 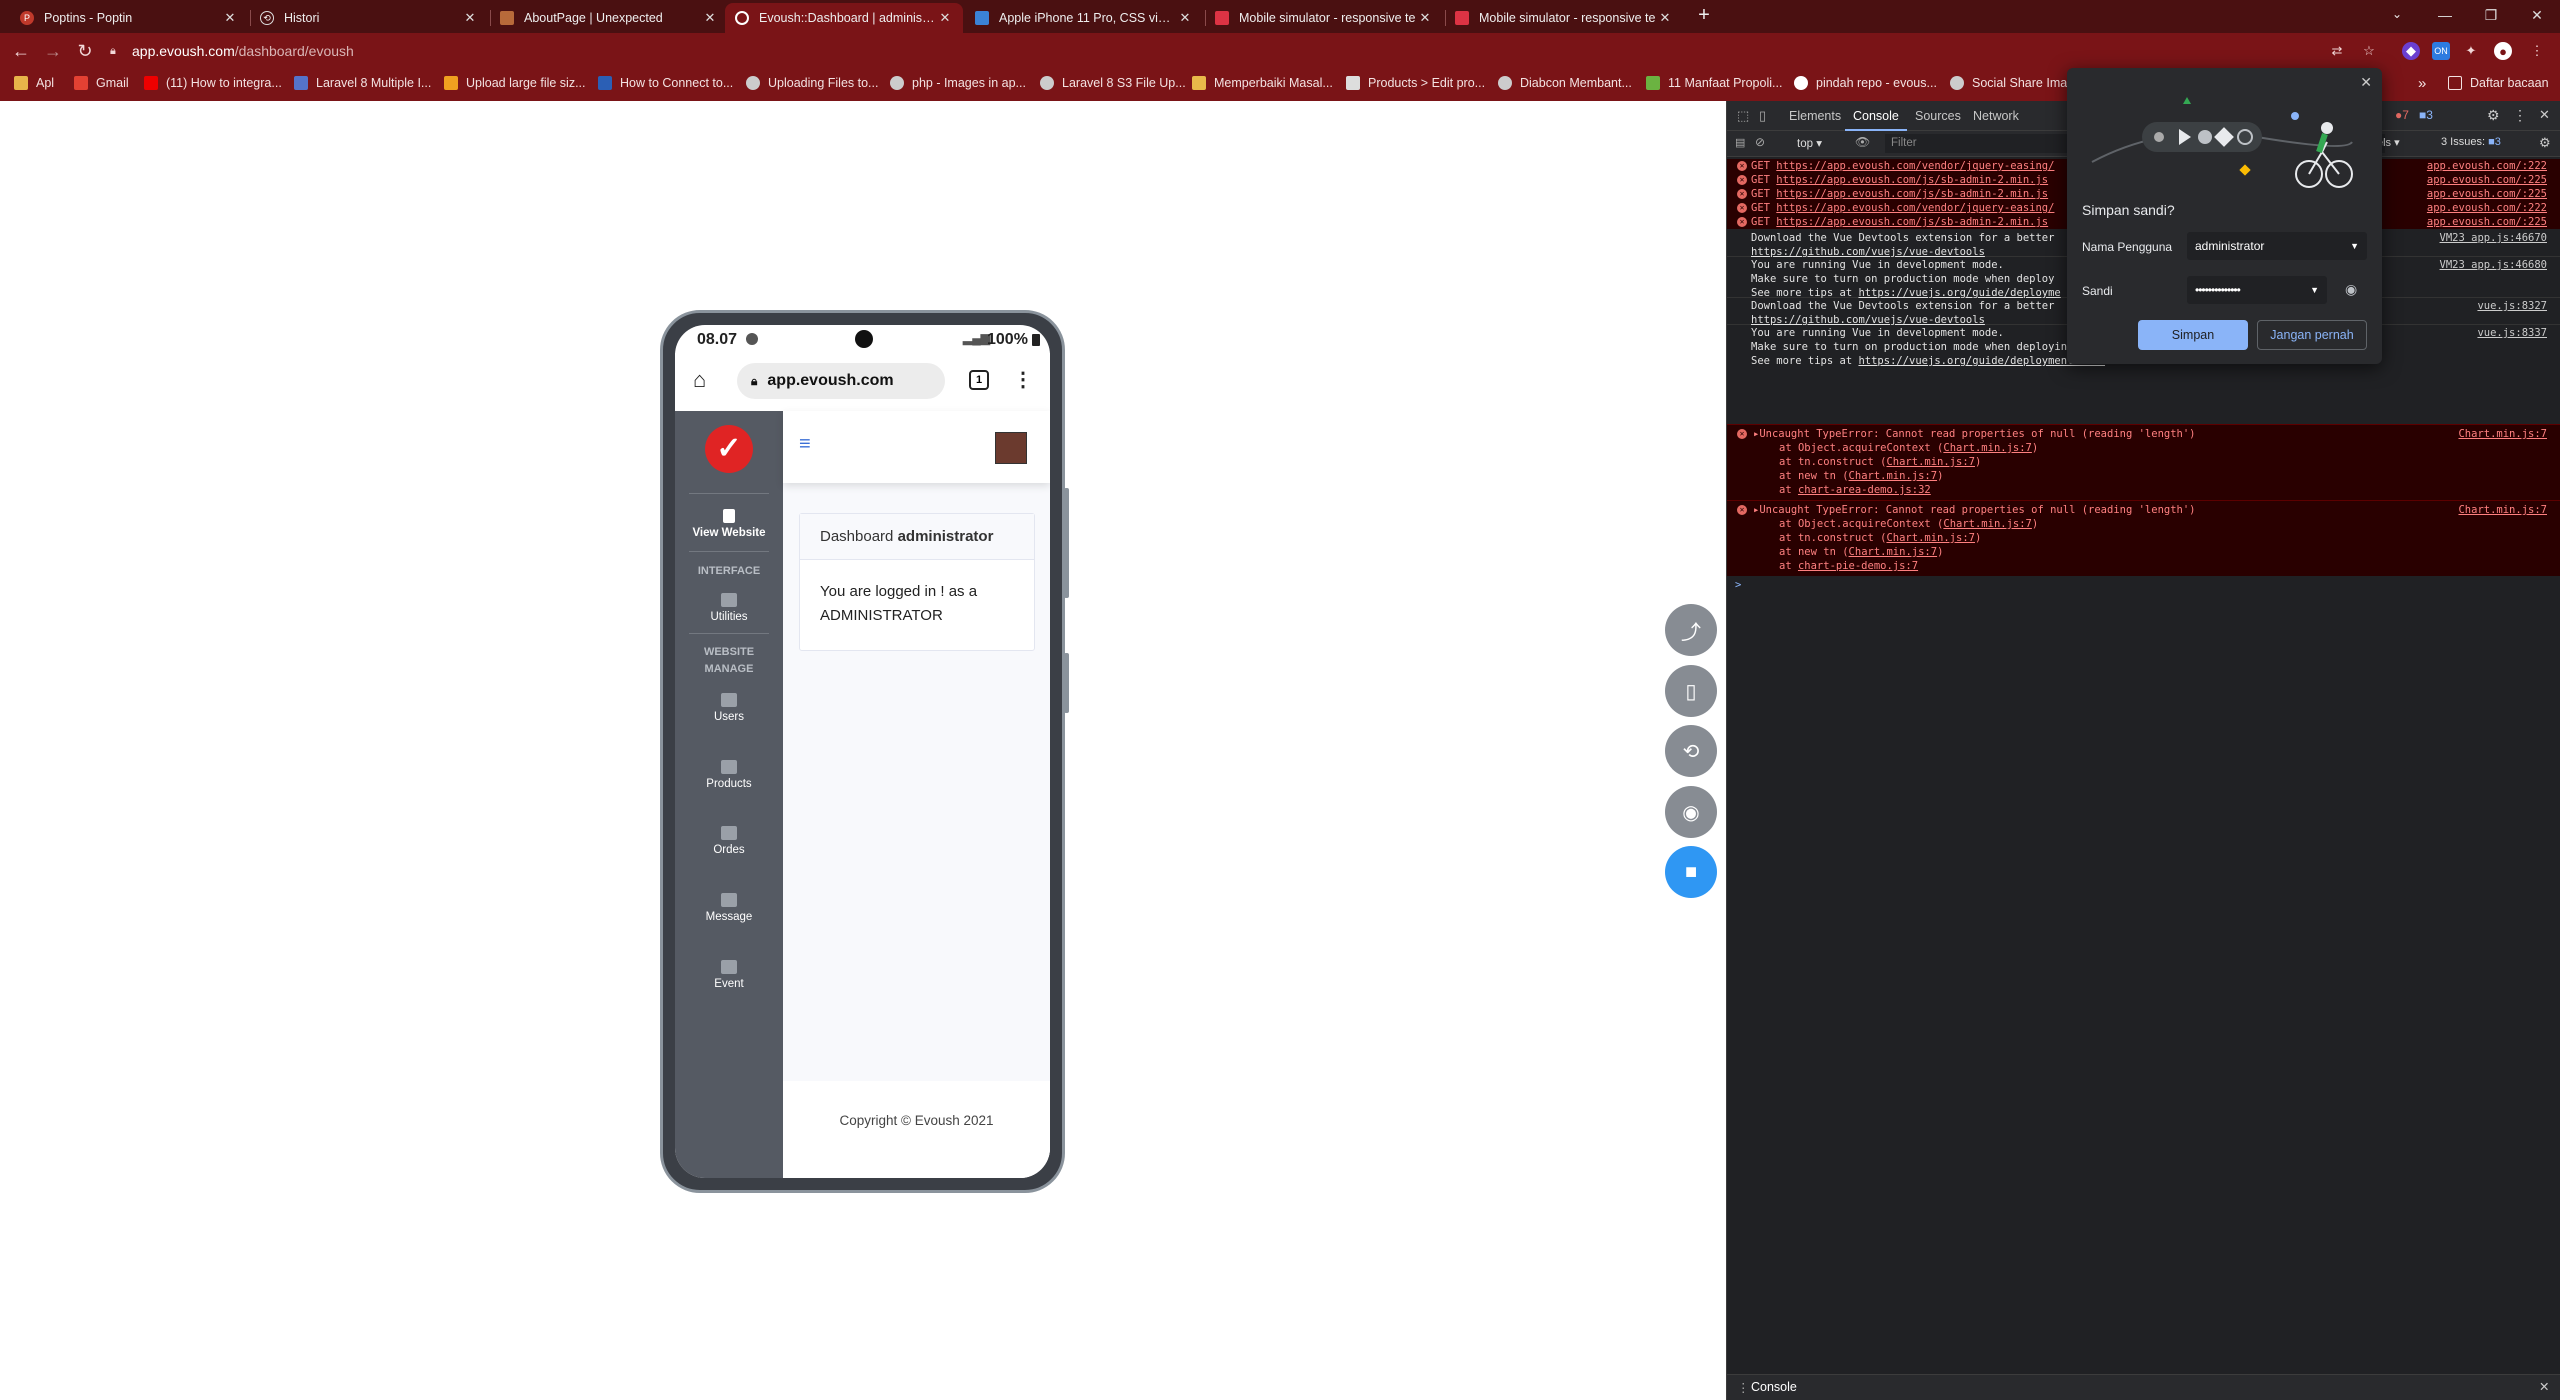 What do you see at coordinates (2471, 51) in the screenshot?
I see `extensions-puzzle-icon: ✦` at bounding box center [2471, 51].